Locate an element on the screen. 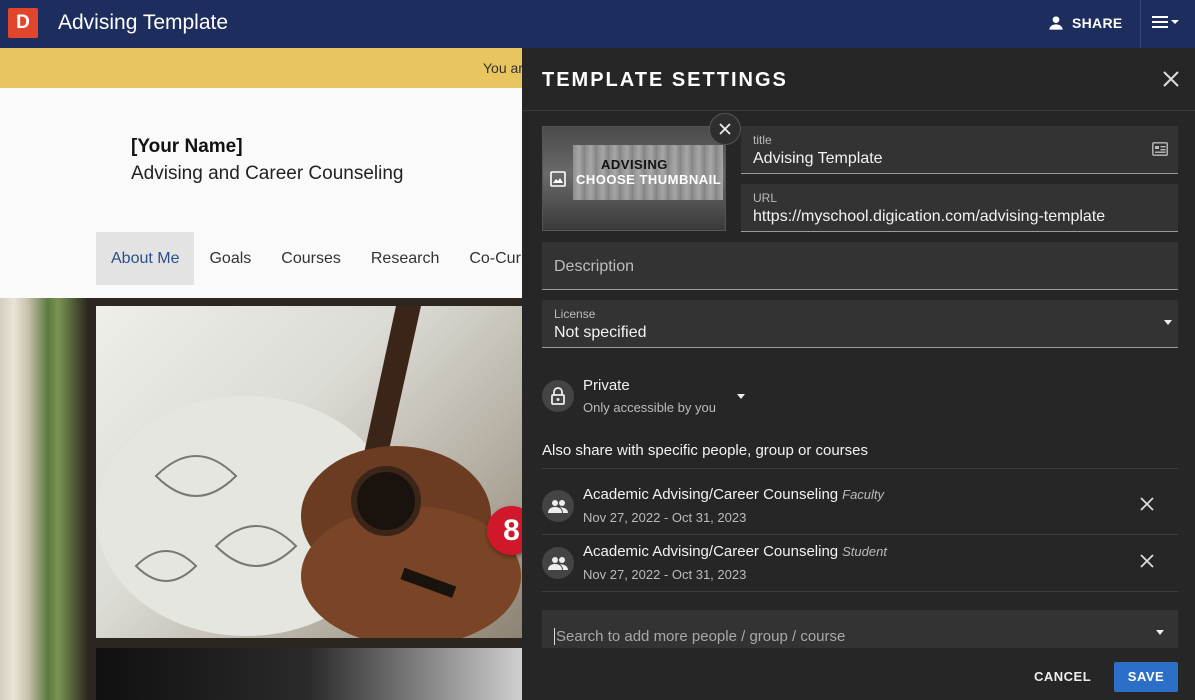 This screenshot has width=1195, height=700. license-label: License is located at coordinates (575, 314).